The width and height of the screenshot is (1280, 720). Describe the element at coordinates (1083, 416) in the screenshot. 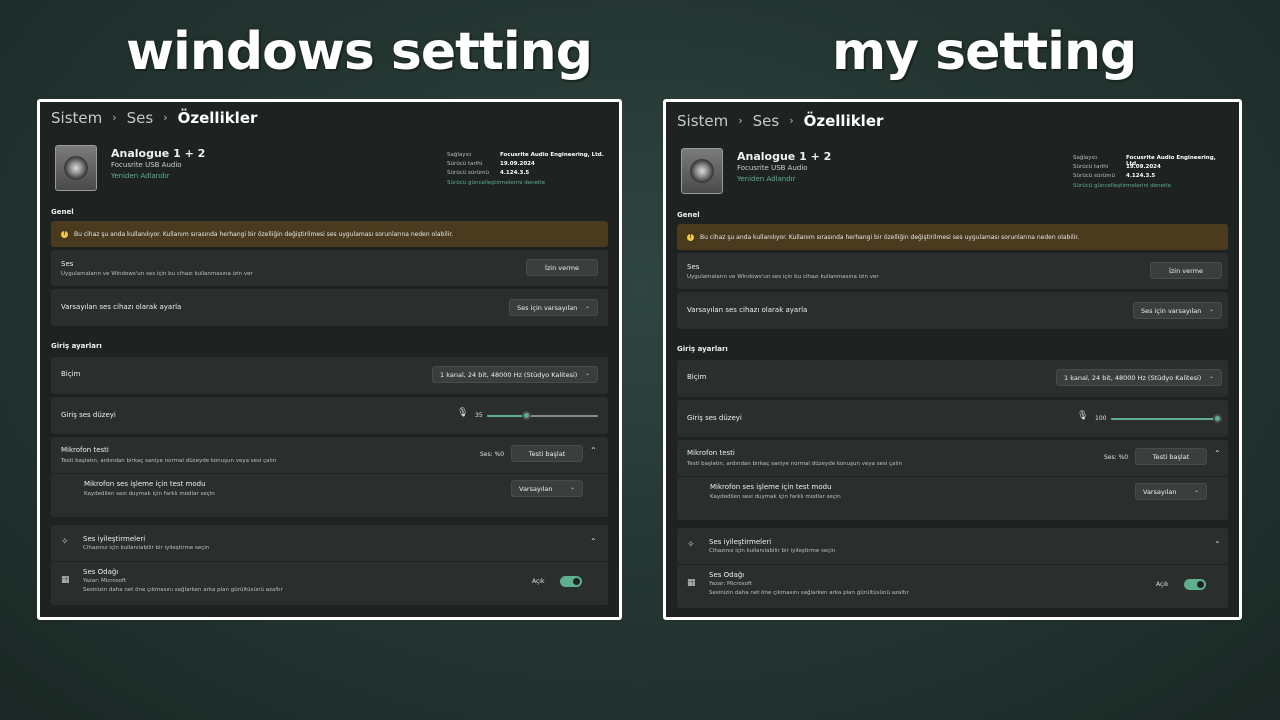

I see `mic-icon: 🎙` at that location.